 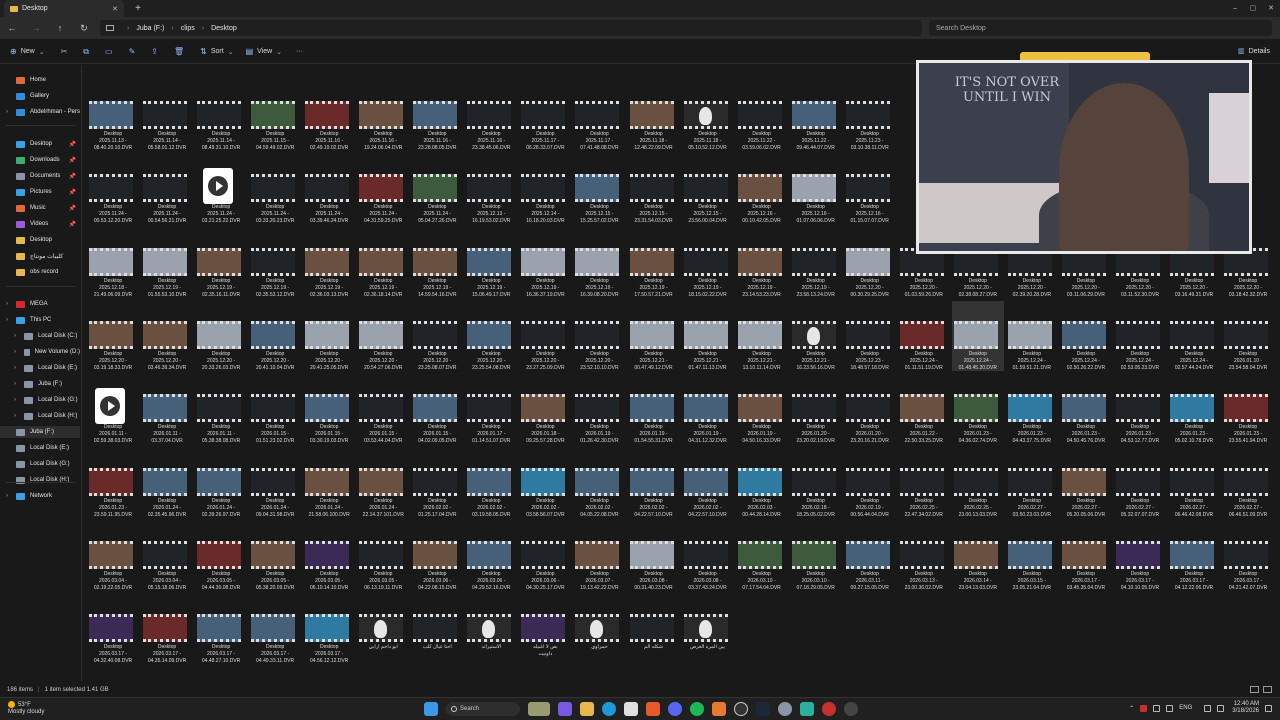 What do you see at coordinates (383, 556) in the screenshot?
I see `file-item: Desktop 2026.03.05 -06.13.19.11.DVR` at bounding box center [383, 556].